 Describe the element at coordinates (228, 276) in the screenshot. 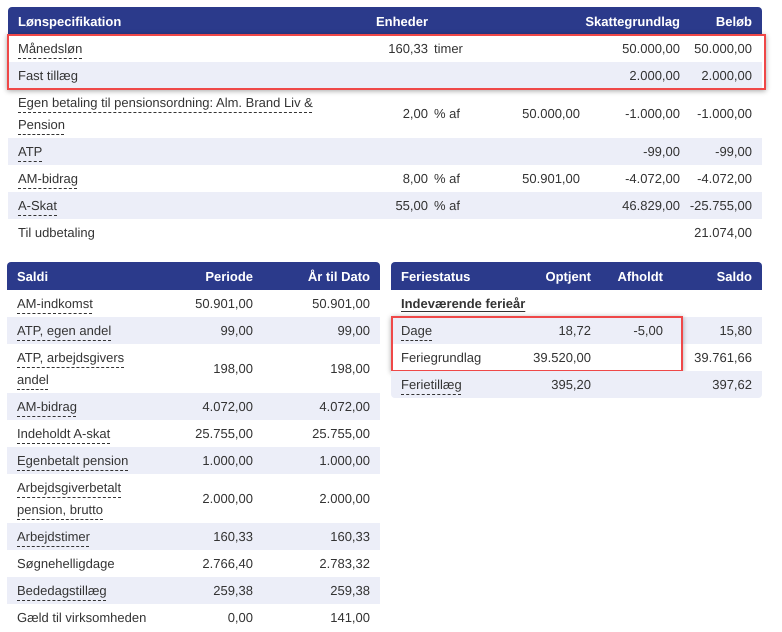

I see `column-header: Periode` at that location.